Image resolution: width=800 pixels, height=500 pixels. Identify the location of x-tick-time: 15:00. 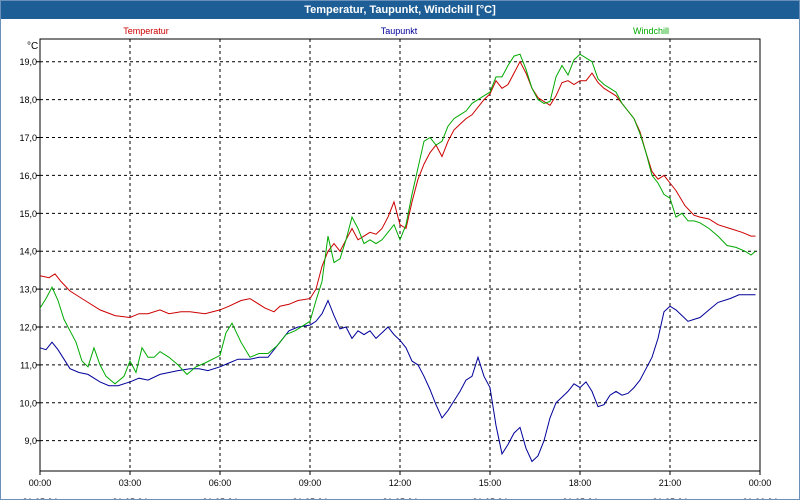
(490, 483).